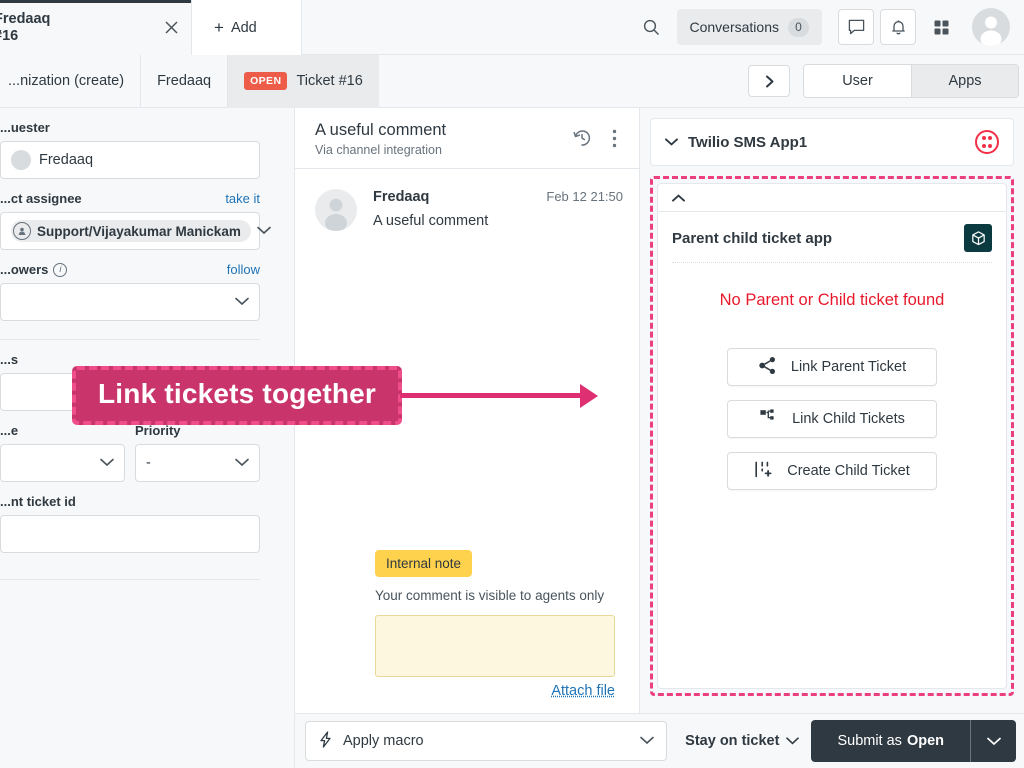  What do you see at coordinates (898, 27) in the screenshot?
I see `bell-icon` at bounding box center [898, 27].